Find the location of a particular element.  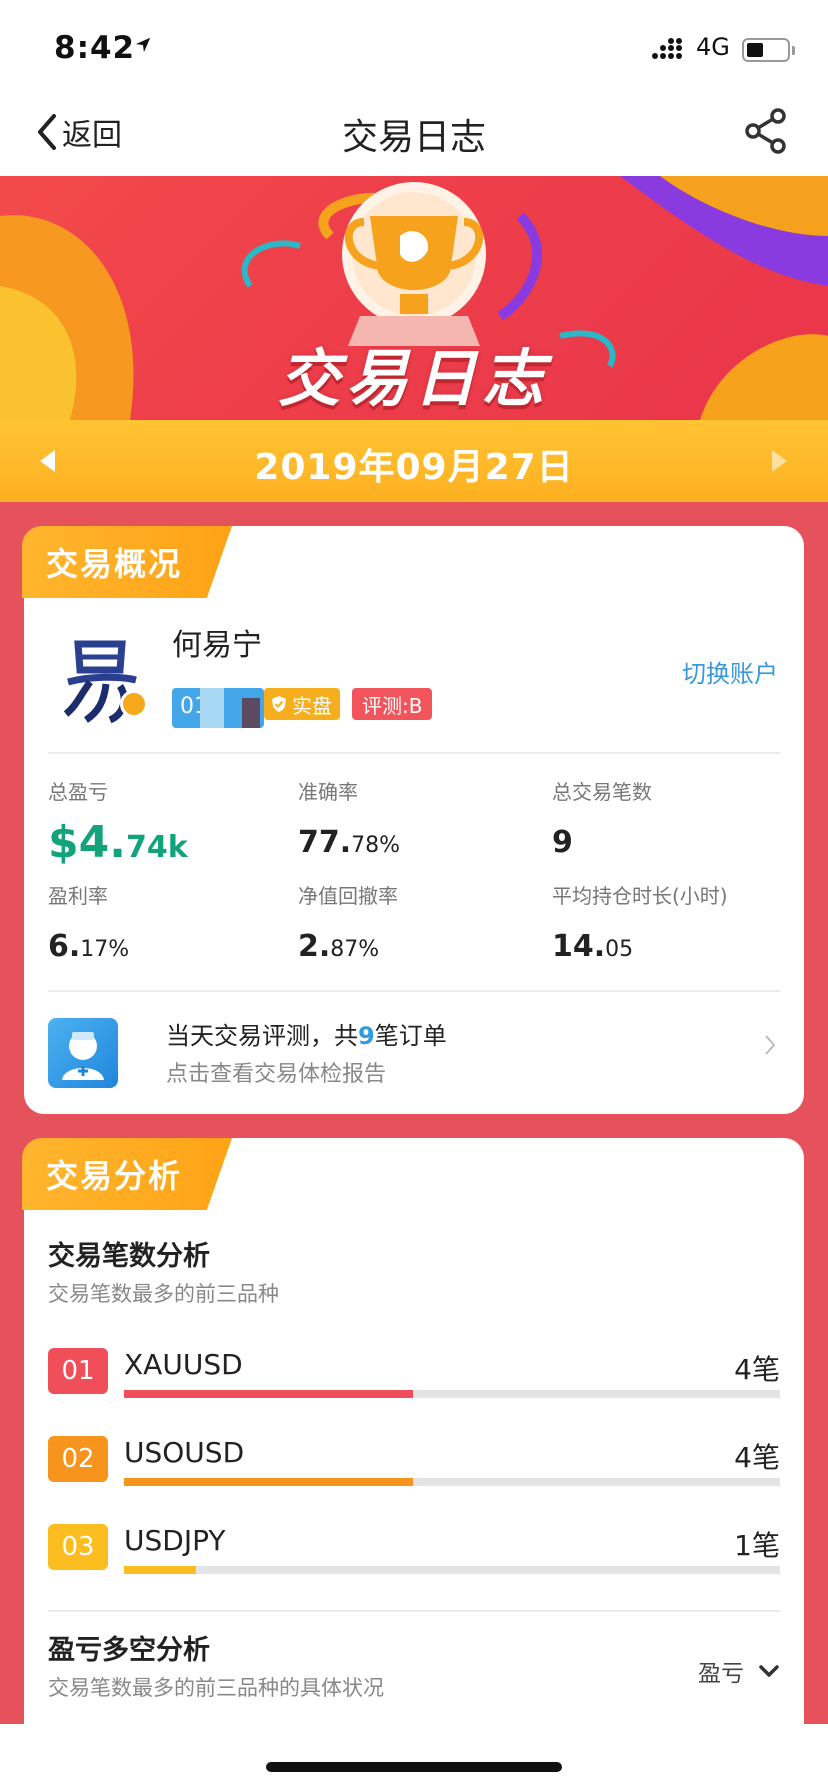

pl-dropdown-label: 盈亏 is located at coordinates (721, 1674).